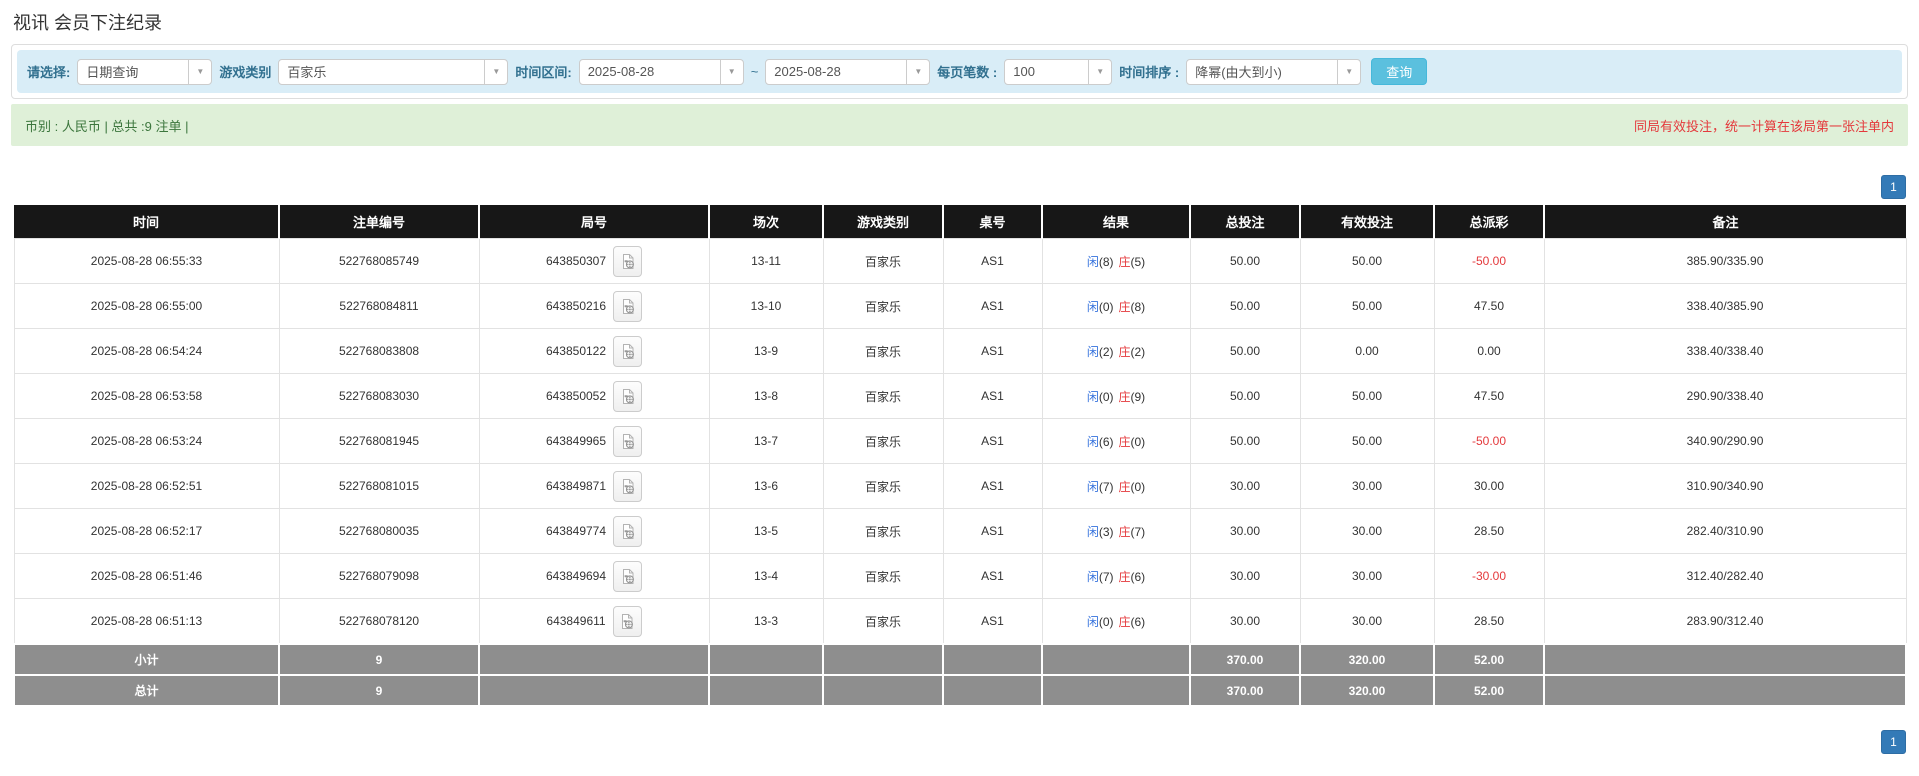  Describe the element at coordinates (766, 441) in the screenshot. I see `cell-session: 13-7` at that location.